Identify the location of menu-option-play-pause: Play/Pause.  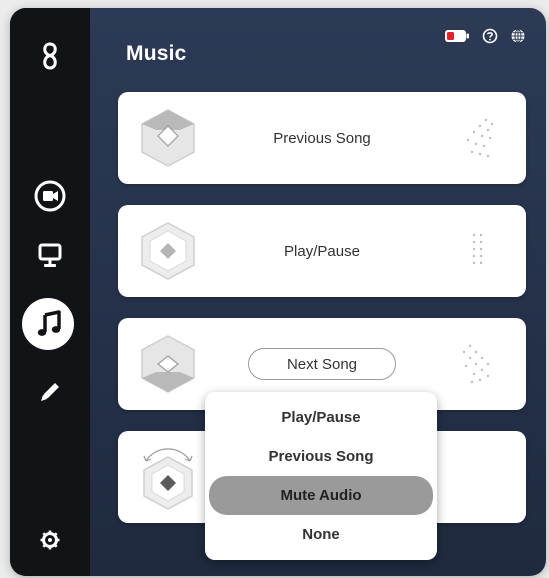
(321, 417).